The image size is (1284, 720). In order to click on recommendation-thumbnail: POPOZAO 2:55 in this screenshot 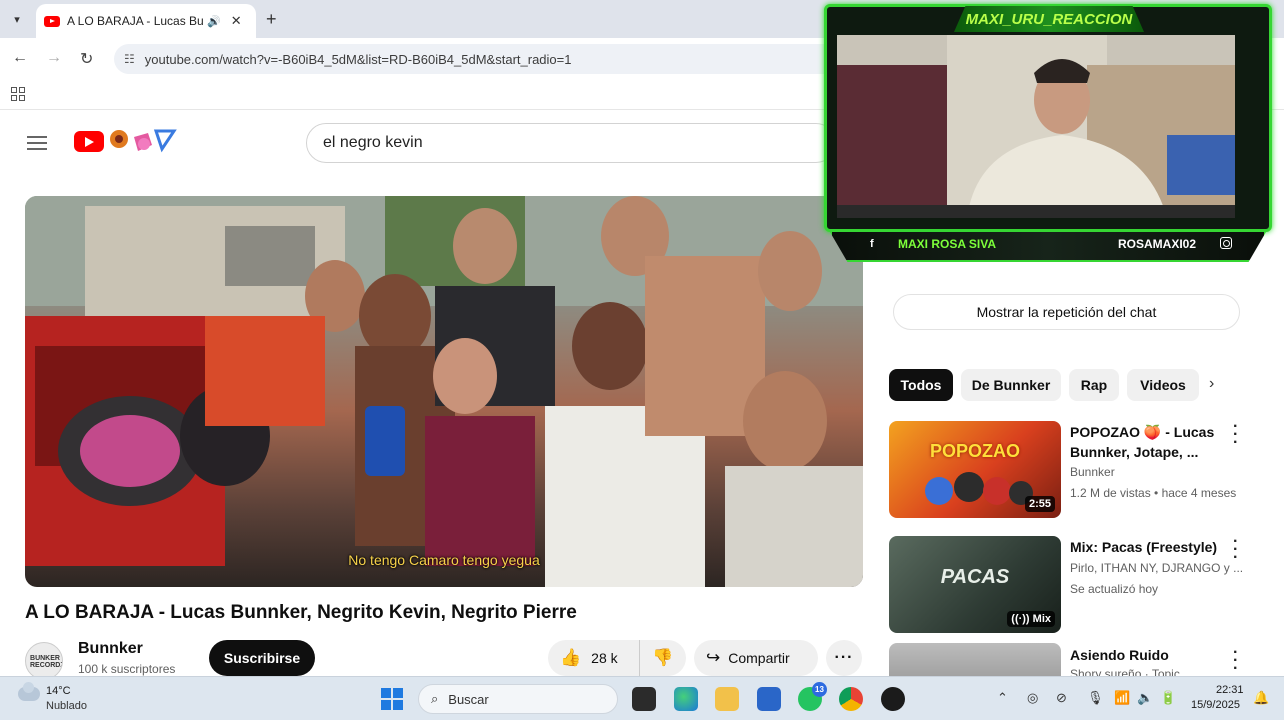, I will do `click(975, 469)`.